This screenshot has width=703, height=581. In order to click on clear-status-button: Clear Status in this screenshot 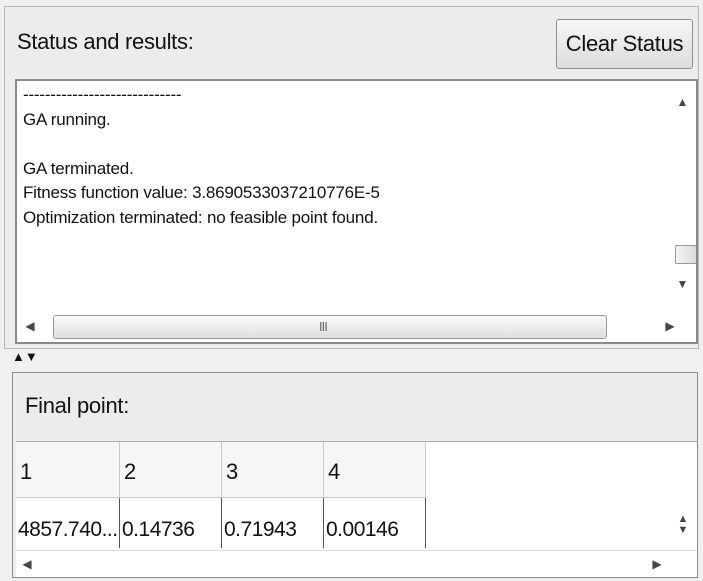, I will do `click(624, 44)`.